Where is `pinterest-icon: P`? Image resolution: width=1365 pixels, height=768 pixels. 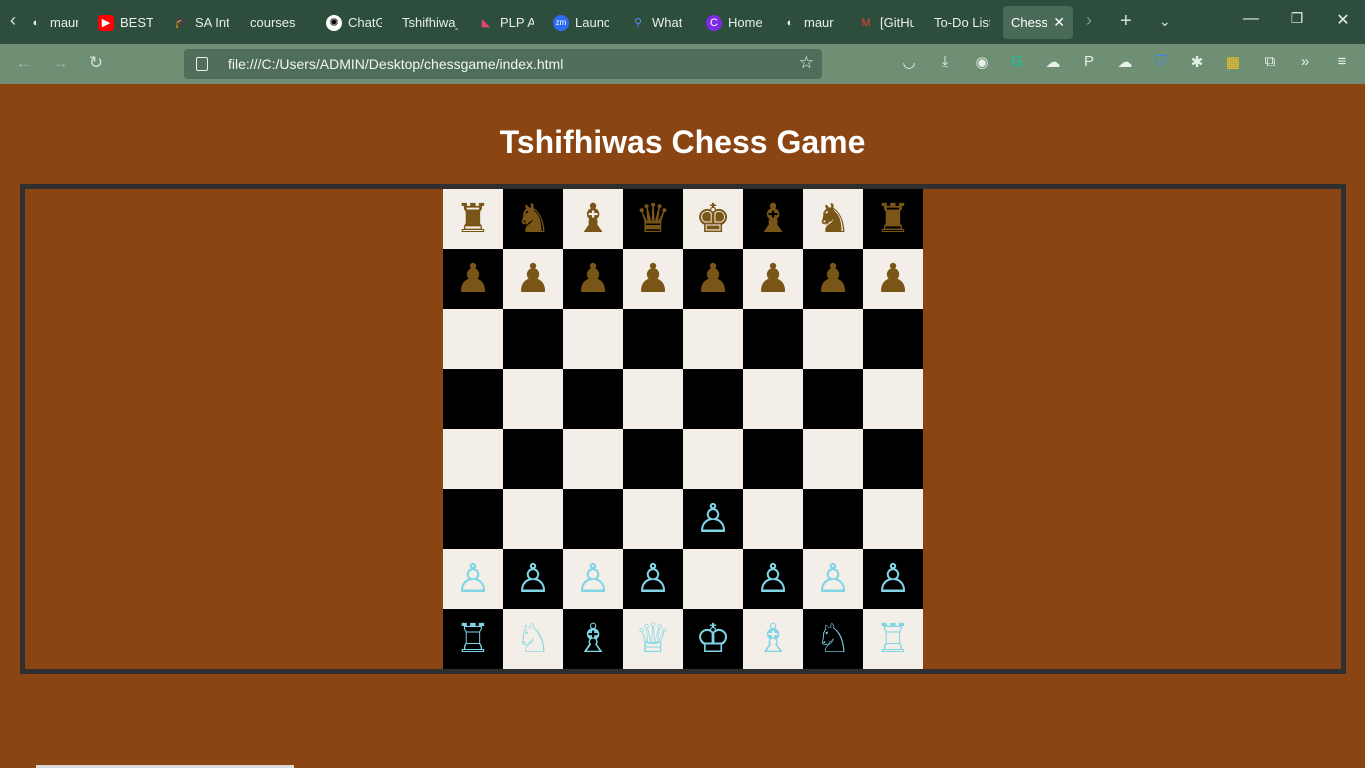
pinterest-icon: P is located at coordinates (1089, 61).